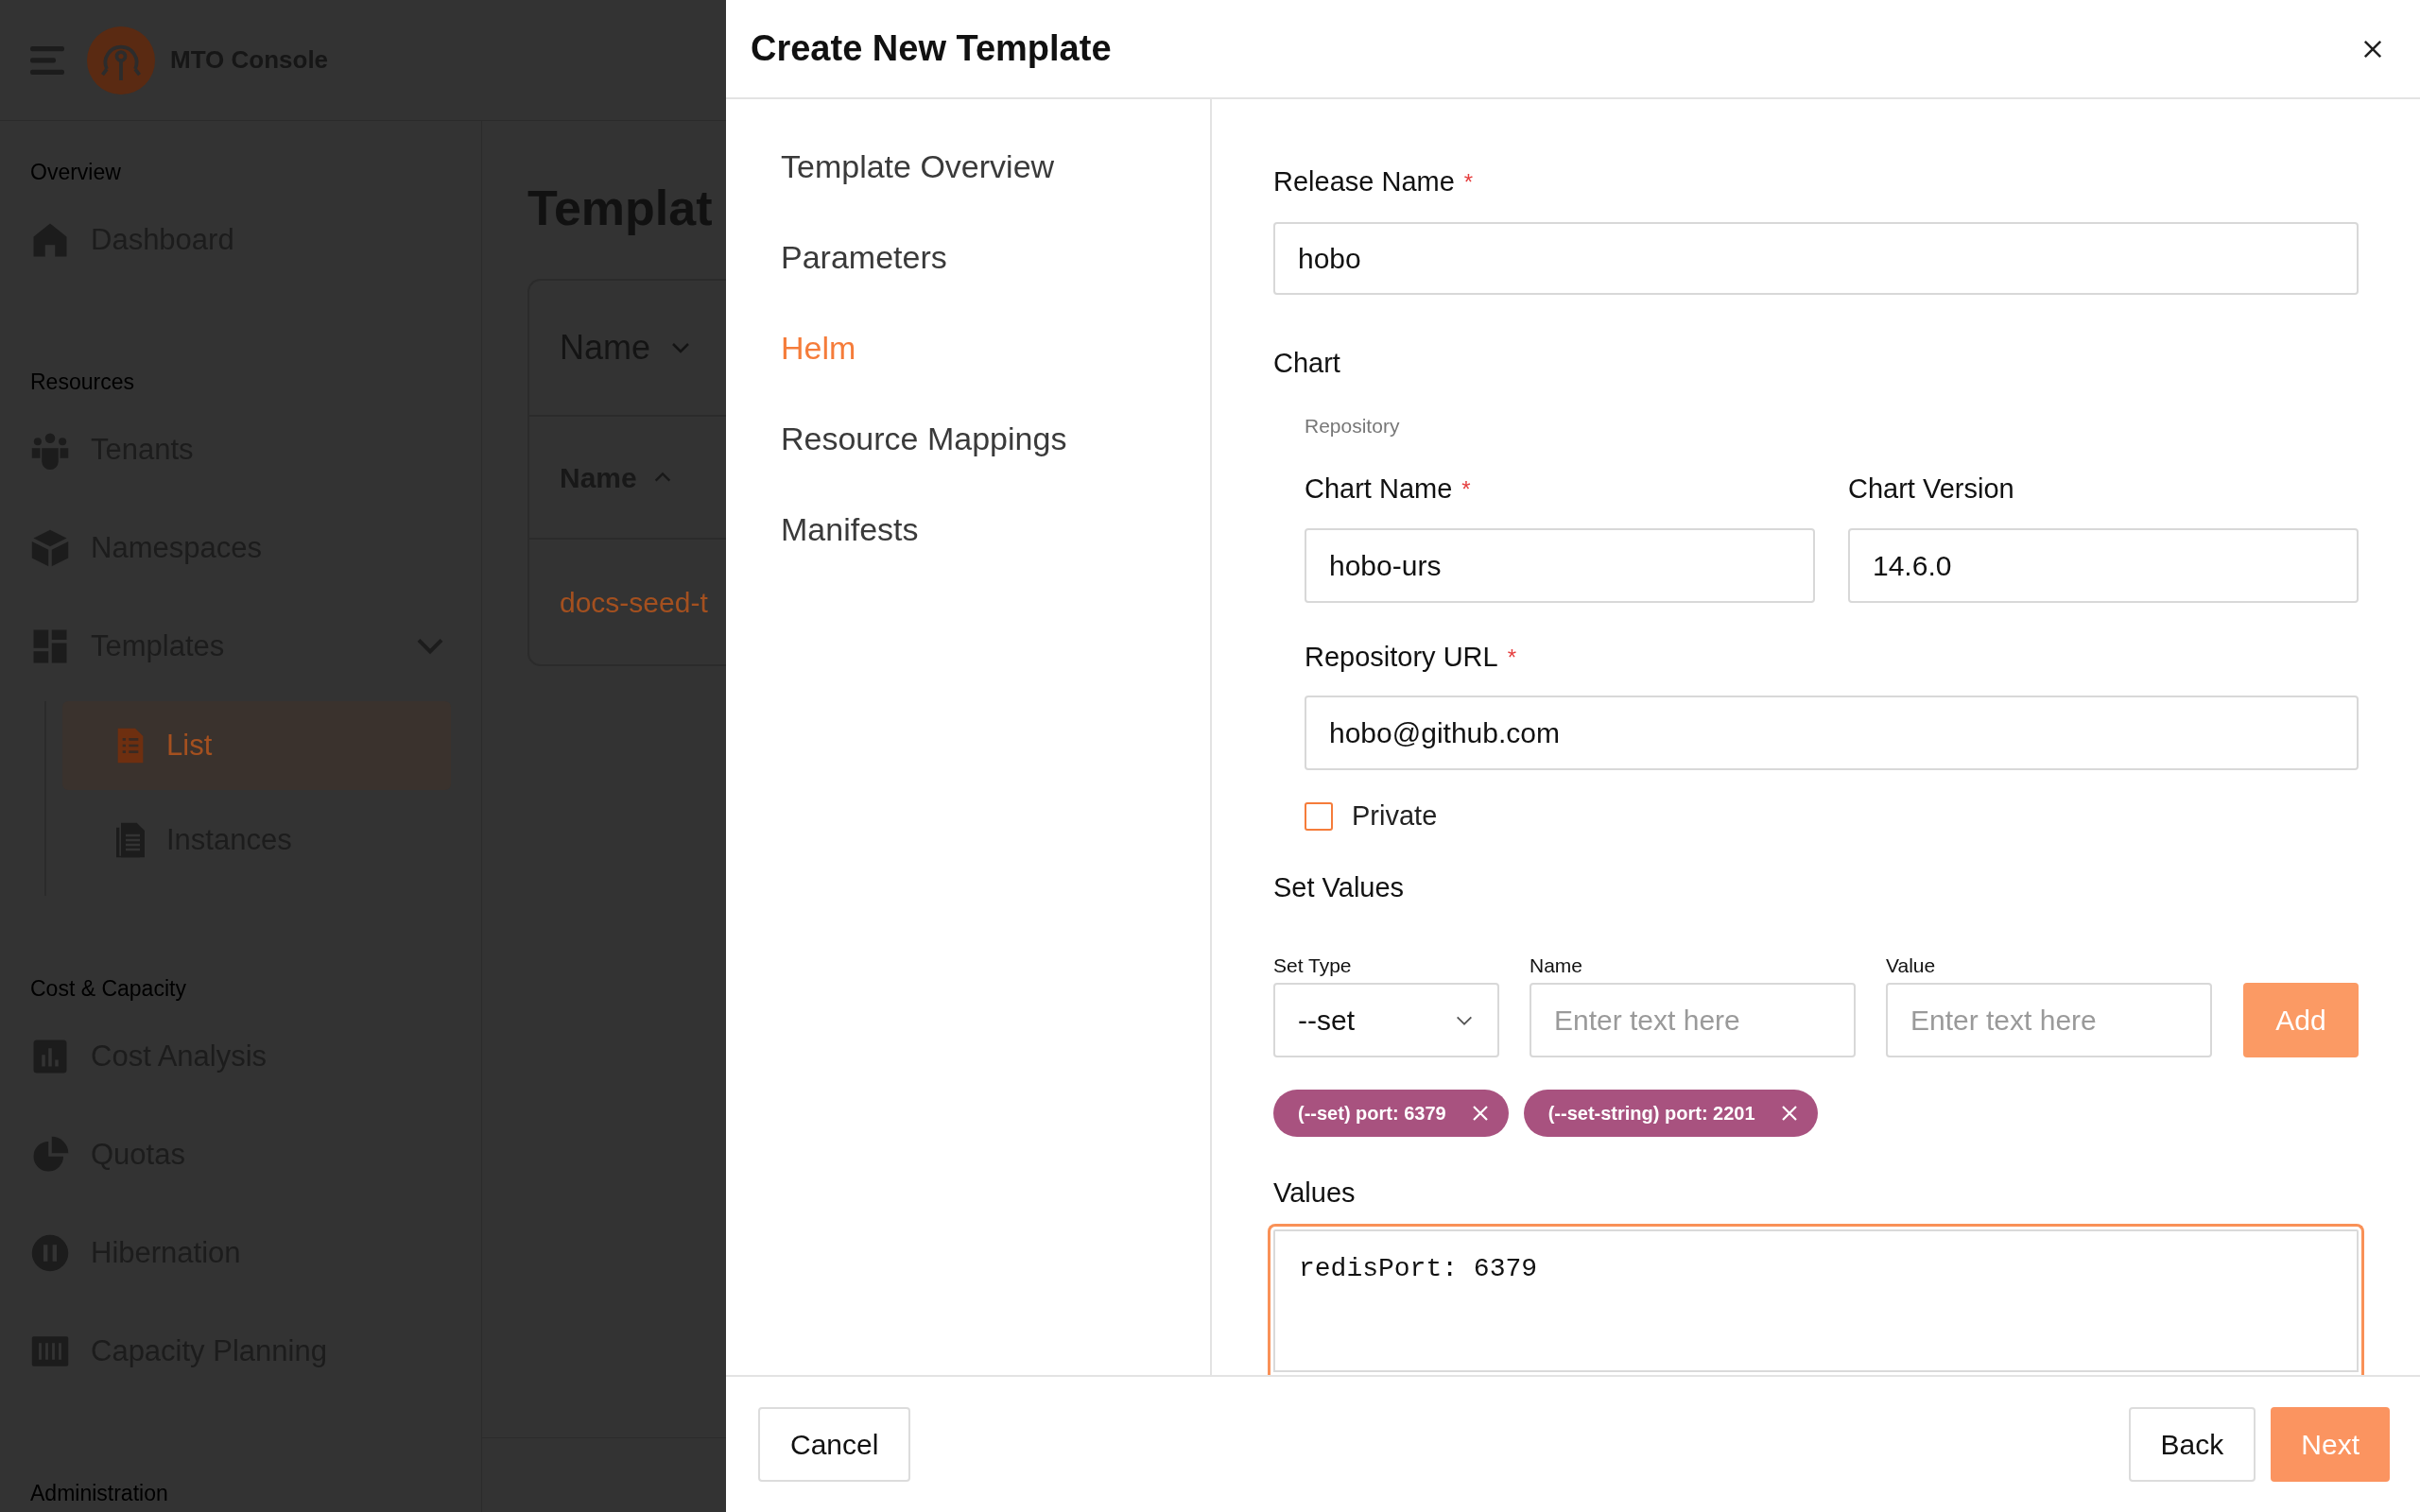 Image resolution: width=2420 pixels, height=1512 pixels. What do you see at coordinates (995, 257) in the screenshot?
I see `step-link: Parameters` at bounding box center [995, 257].